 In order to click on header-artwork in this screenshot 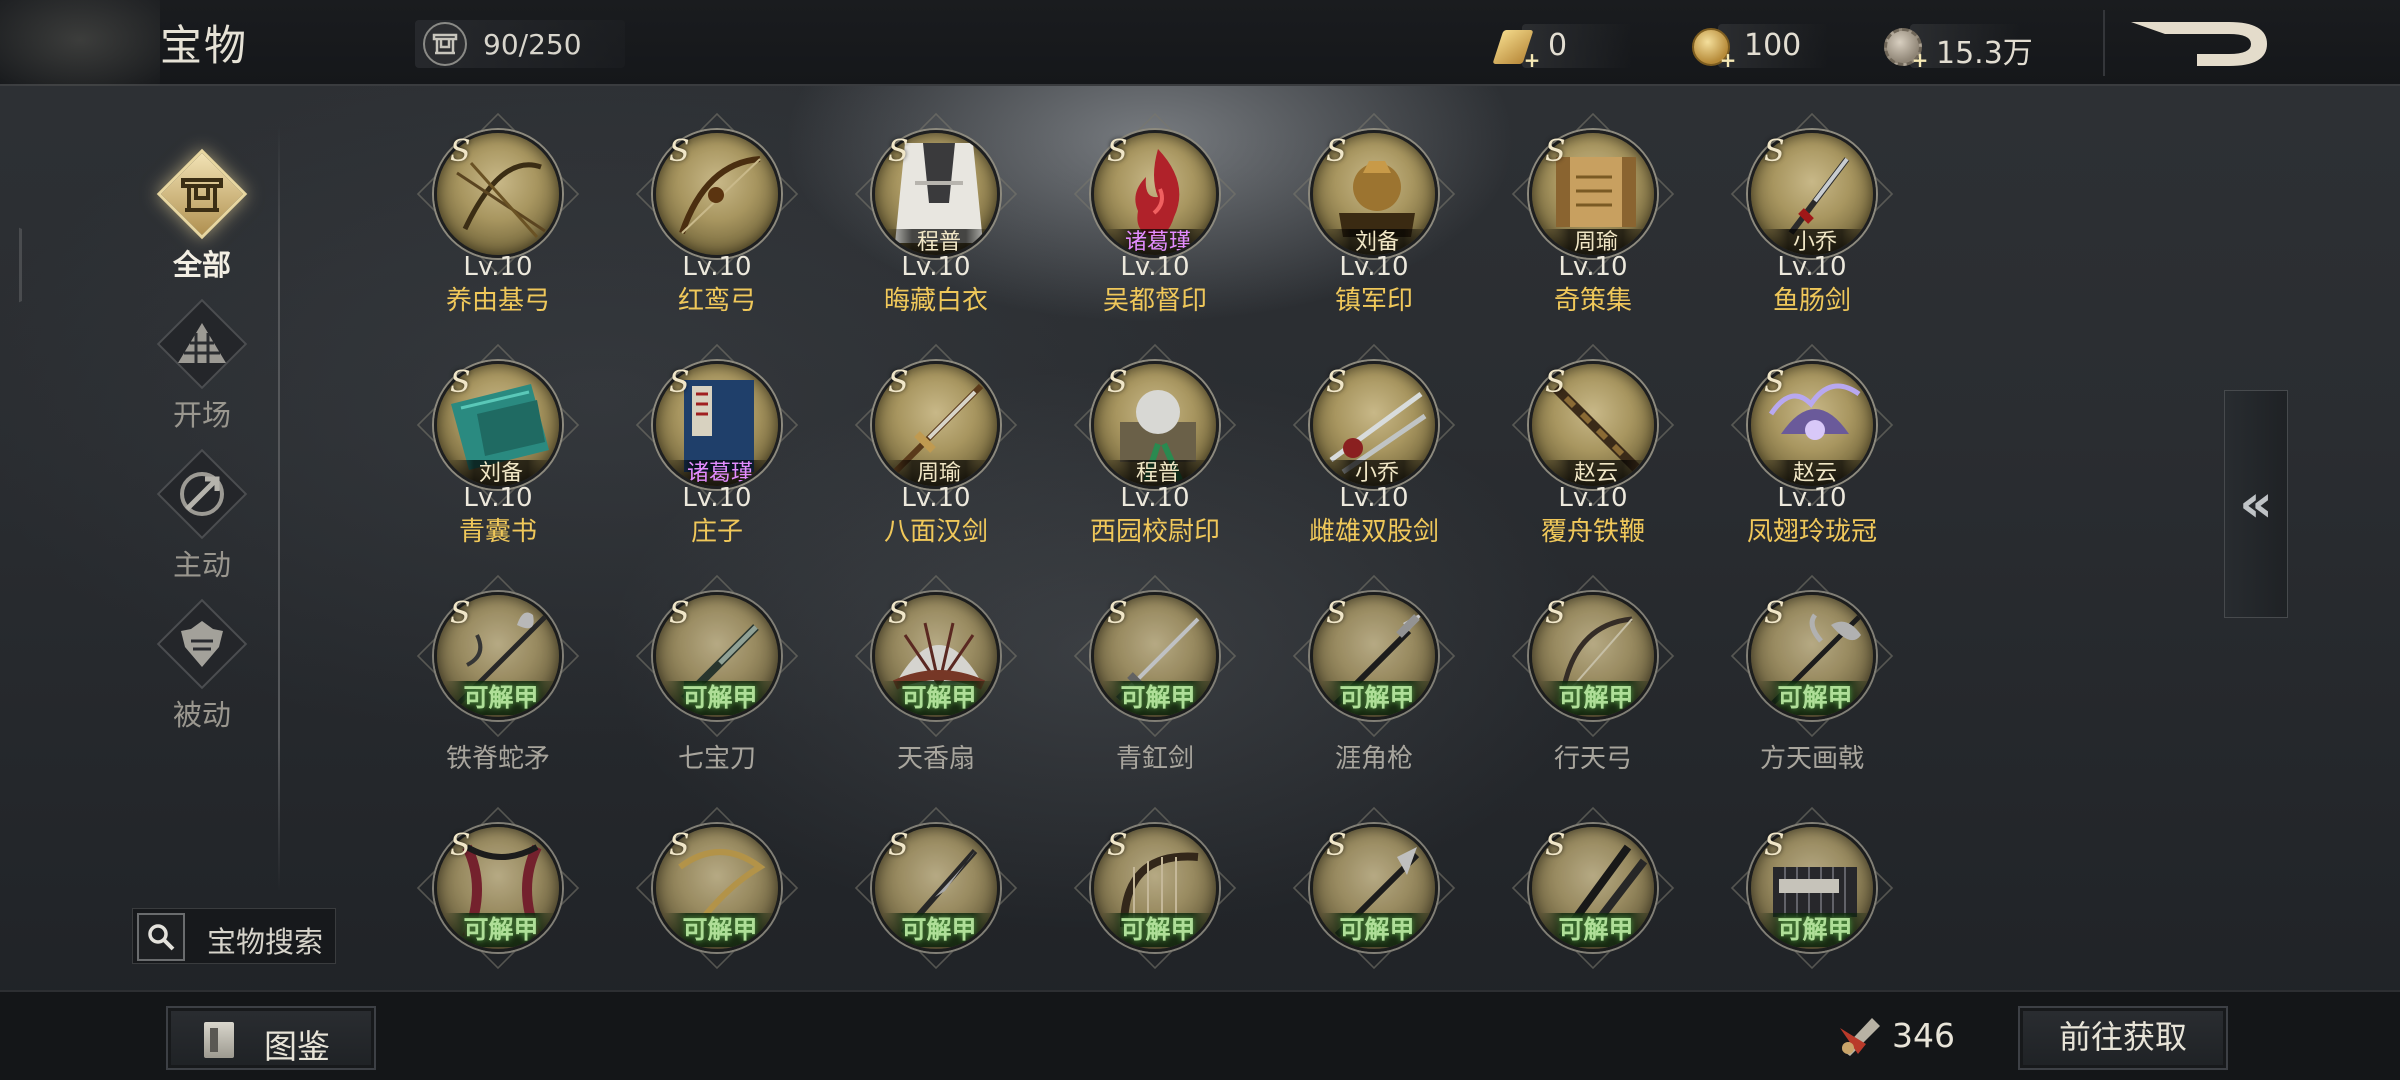, I will do `click(80, 43)`.